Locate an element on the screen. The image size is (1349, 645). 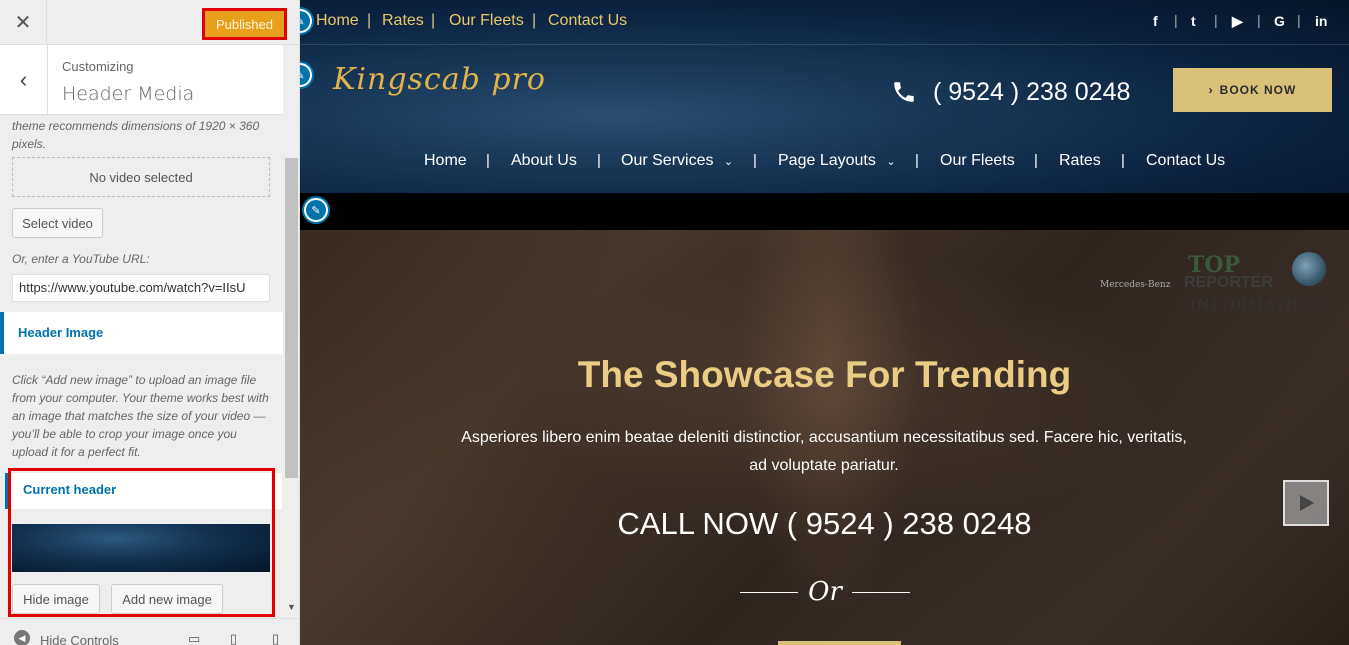
collapse-icon: ◀ is located at coordinates (22, 637).